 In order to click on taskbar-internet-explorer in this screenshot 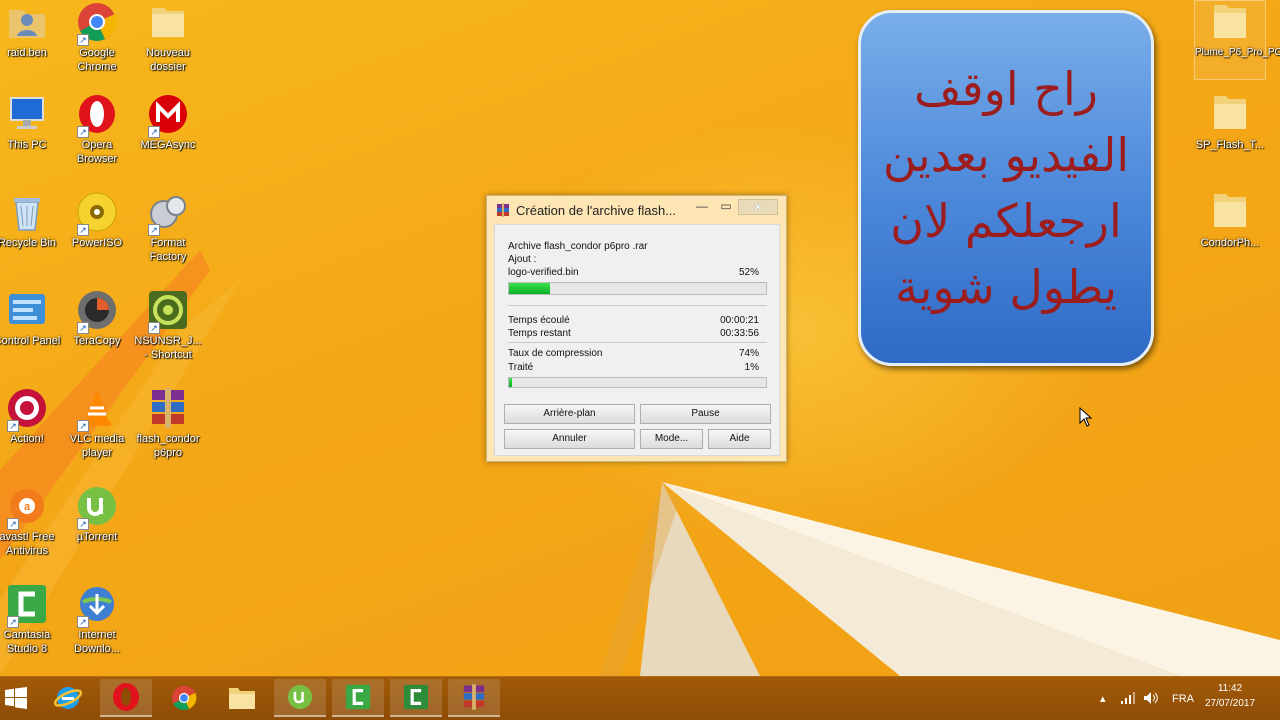, I will do `click(68, 698)`.